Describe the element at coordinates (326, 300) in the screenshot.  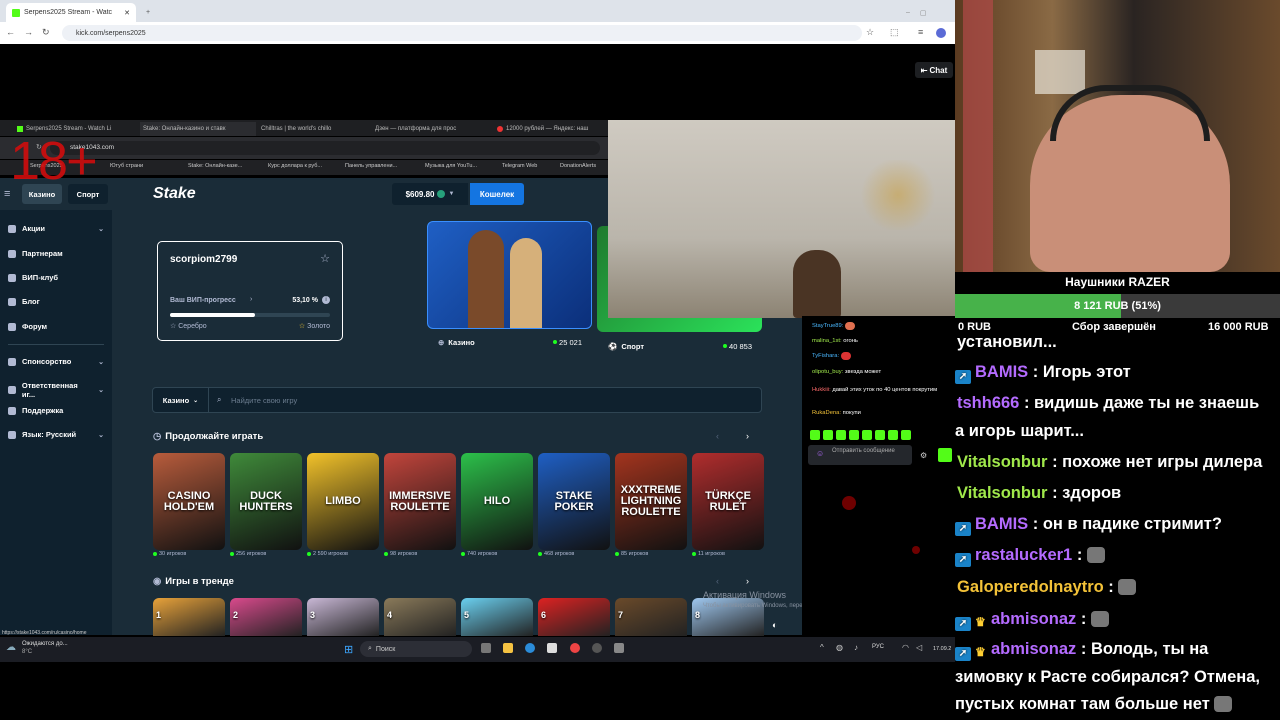
I see `info-icon: i` at that location.